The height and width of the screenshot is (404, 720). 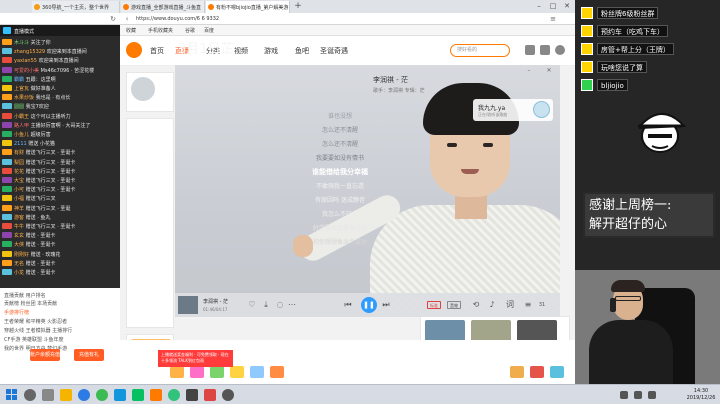 I want to click on panel-row: 手游排行榜, so click(x=16, y=312).